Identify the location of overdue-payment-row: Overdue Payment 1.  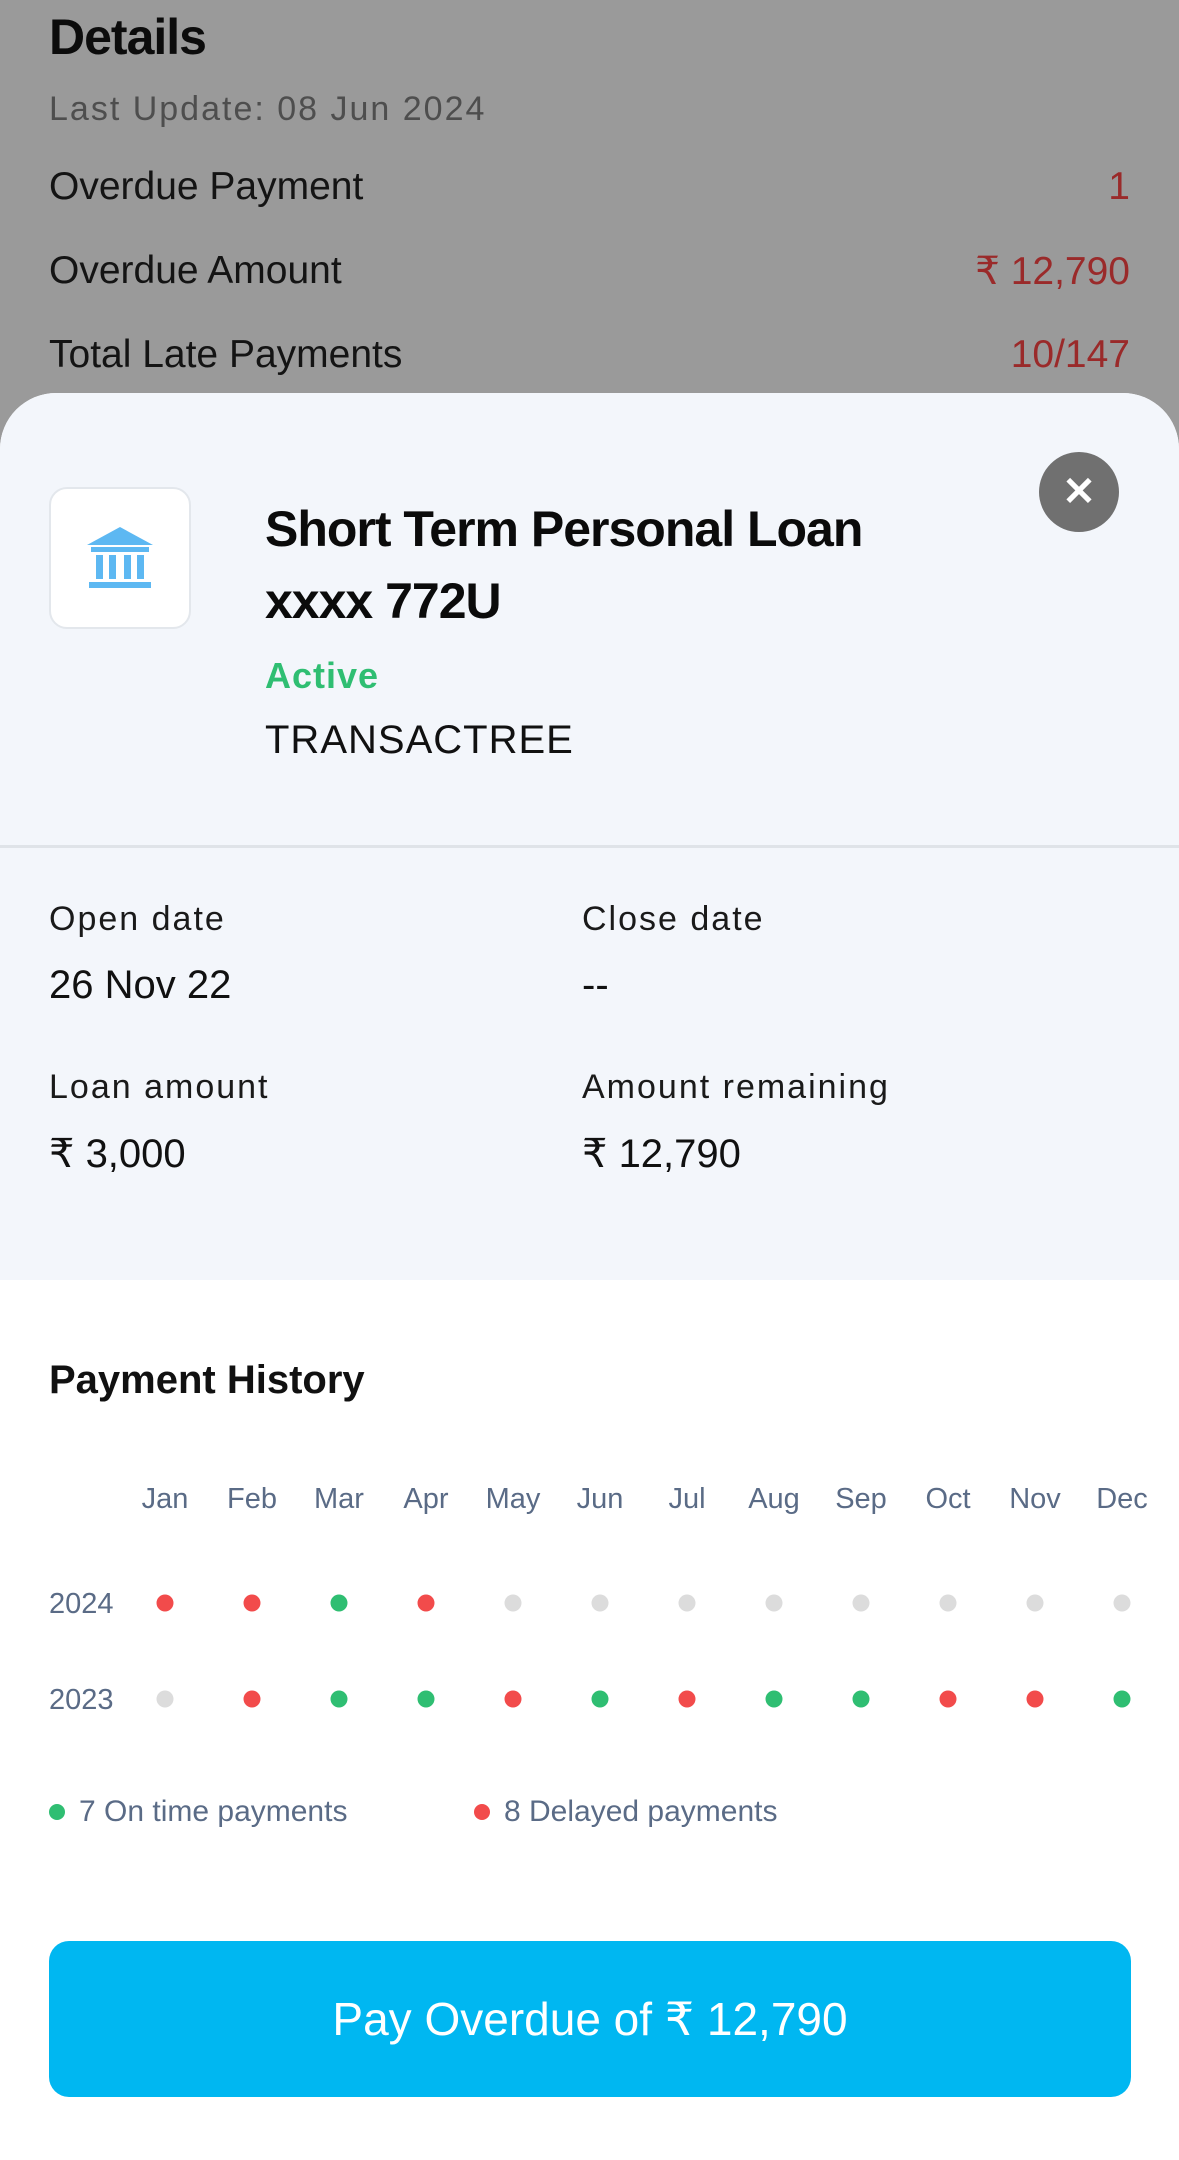
(589, 187).